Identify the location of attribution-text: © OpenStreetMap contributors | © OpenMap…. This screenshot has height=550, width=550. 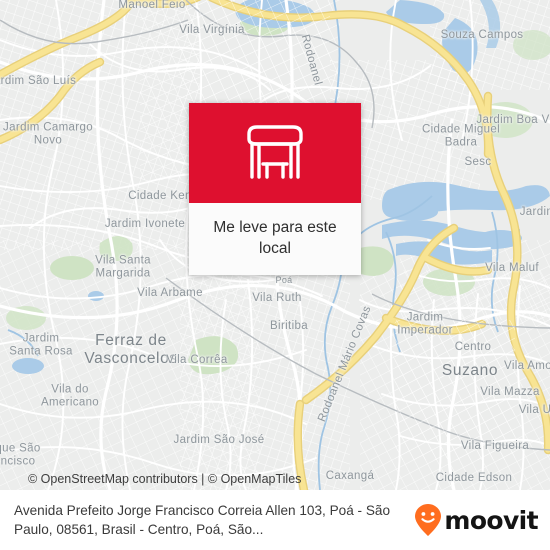
(165, 479).